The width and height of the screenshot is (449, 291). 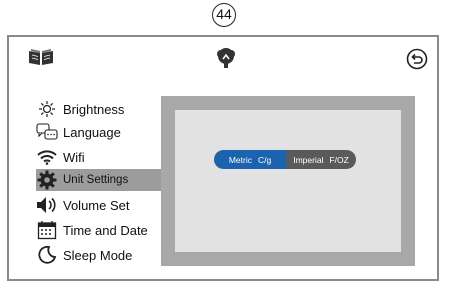 What do you see at coordinates (47, 132) in the screenshot?
I see `language-icon` at bounding box center [47, 132].